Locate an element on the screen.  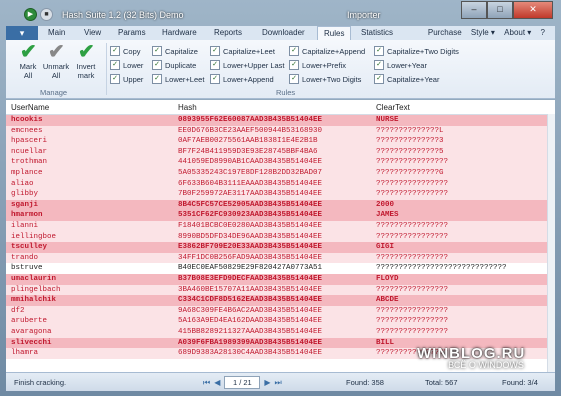
tab-rules: Rules is located at coordinates (334, 33).